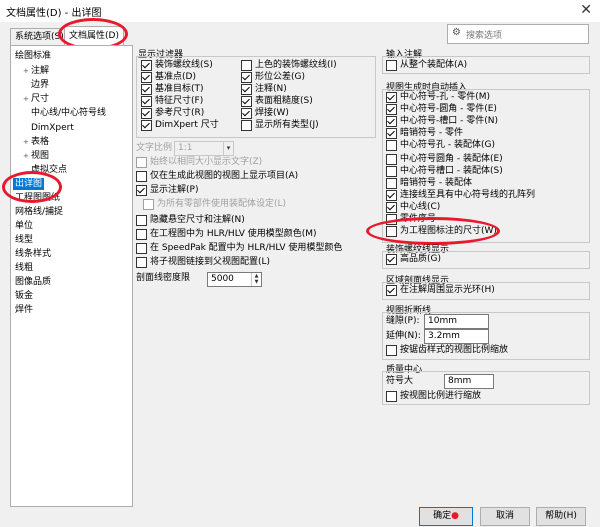  Describe the element at coordinates (444, 159) in the screenshot. I see `auto-center-marks-fillets-assembly: 中心符号圆角 - 装配体(E)` at that location.